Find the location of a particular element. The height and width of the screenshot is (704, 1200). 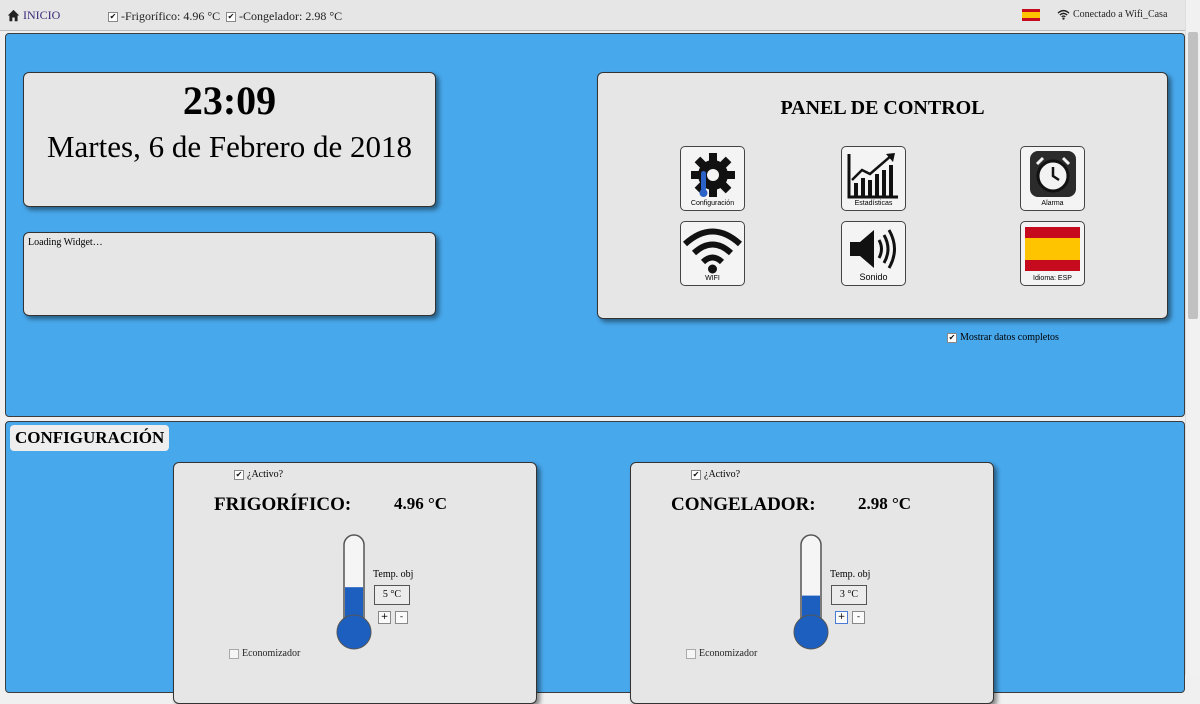

tile-configuracion-label: Configuración is located at coordinates (712, 203).